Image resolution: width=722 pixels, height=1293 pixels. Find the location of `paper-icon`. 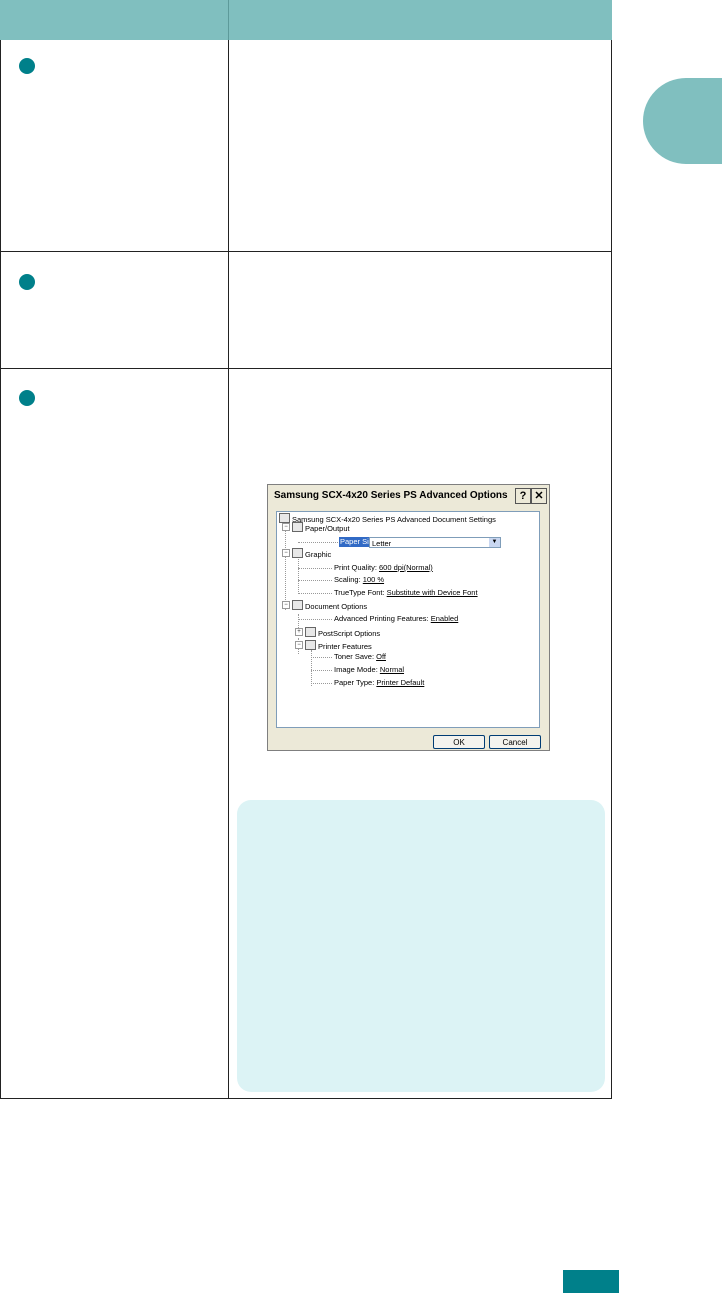

paper-icon is located at coordinates (297, 527).